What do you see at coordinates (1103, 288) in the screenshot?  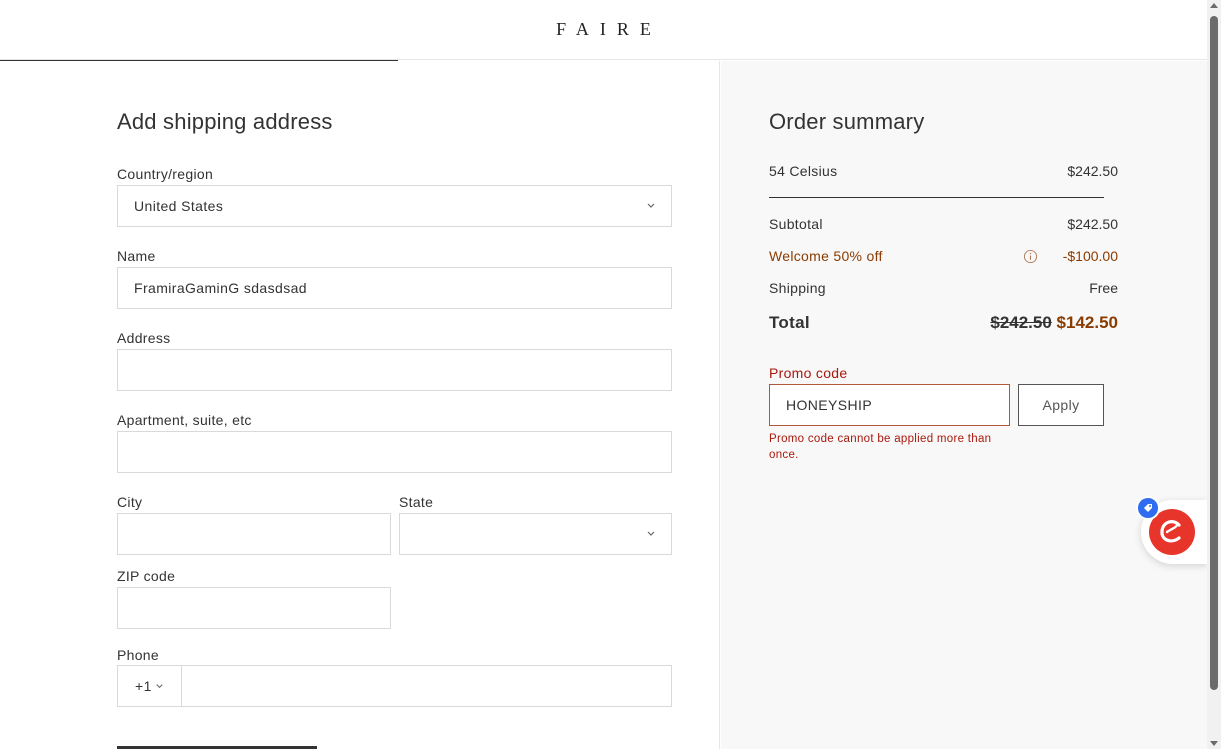 I see `shipping-value: Free` at bounding box center [1103, 288].